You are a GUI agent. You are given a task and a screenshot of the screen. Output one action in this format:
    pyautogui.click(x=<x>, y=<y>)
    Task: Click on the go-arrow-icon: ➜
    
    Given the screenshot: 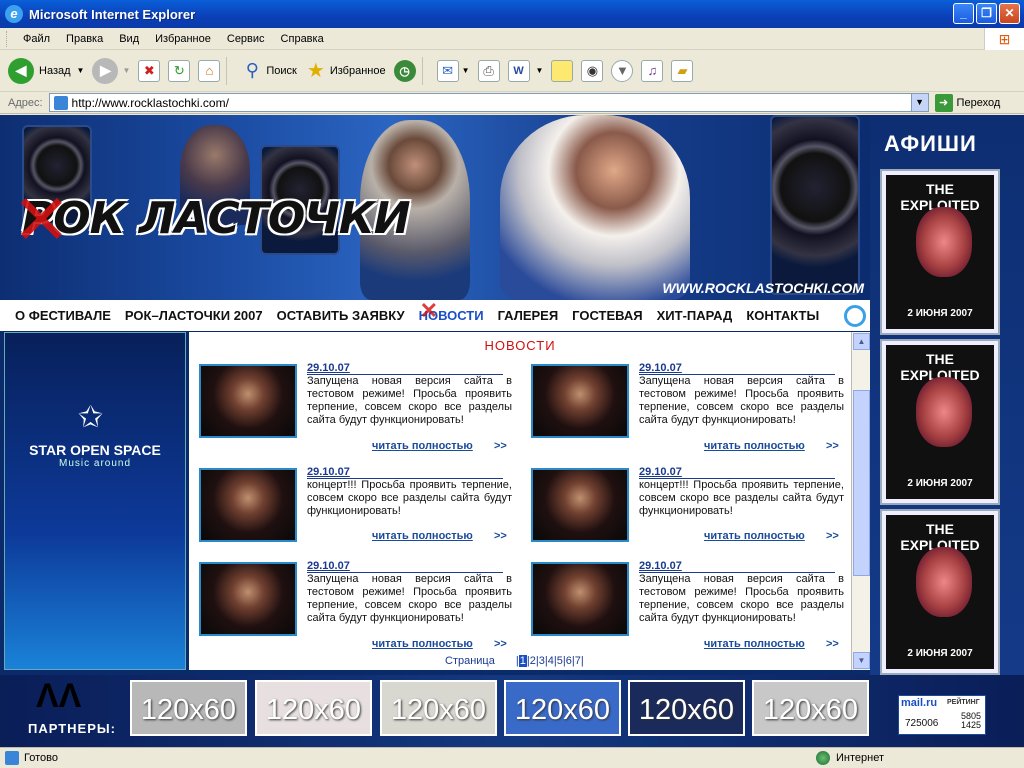 What is the action you would take?
    pyautogui.click(x=943, y=102)
    